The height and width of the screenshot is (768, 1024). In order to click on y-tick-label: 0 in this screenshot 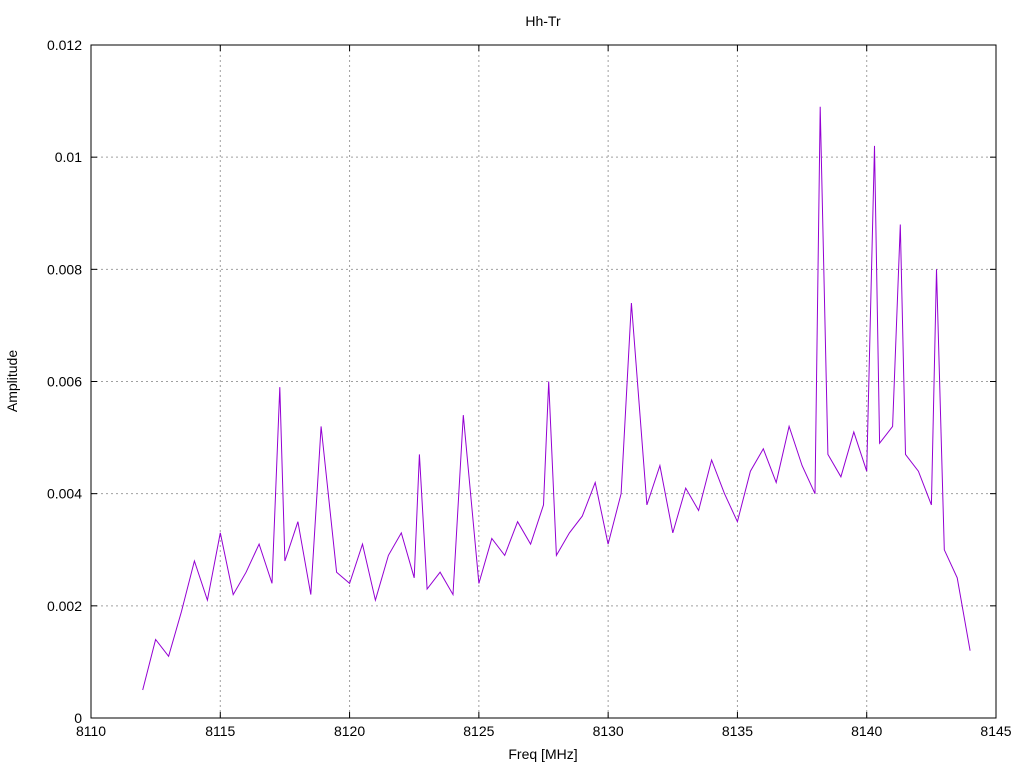, I will do `click(78, 718)`.